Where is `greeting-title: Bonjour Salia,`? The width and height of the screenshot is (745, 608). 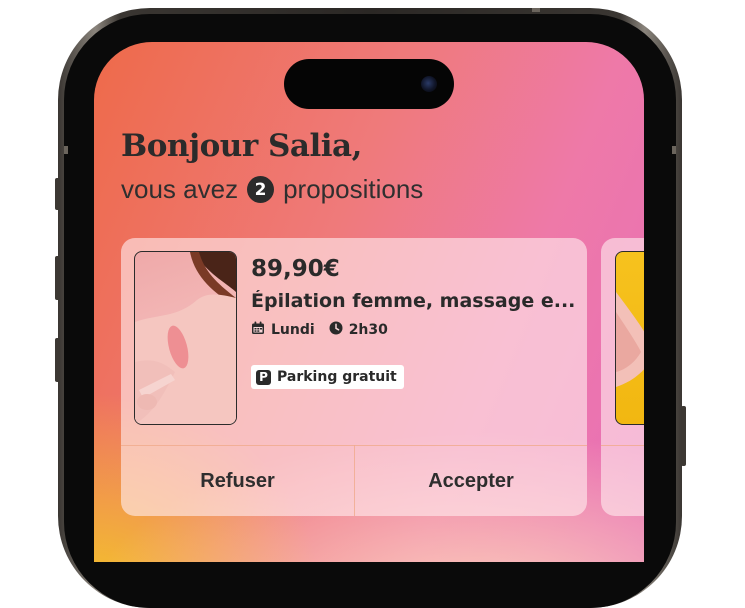
greeting-title: Bonjour Salia, is located at coordinates (241, 146).